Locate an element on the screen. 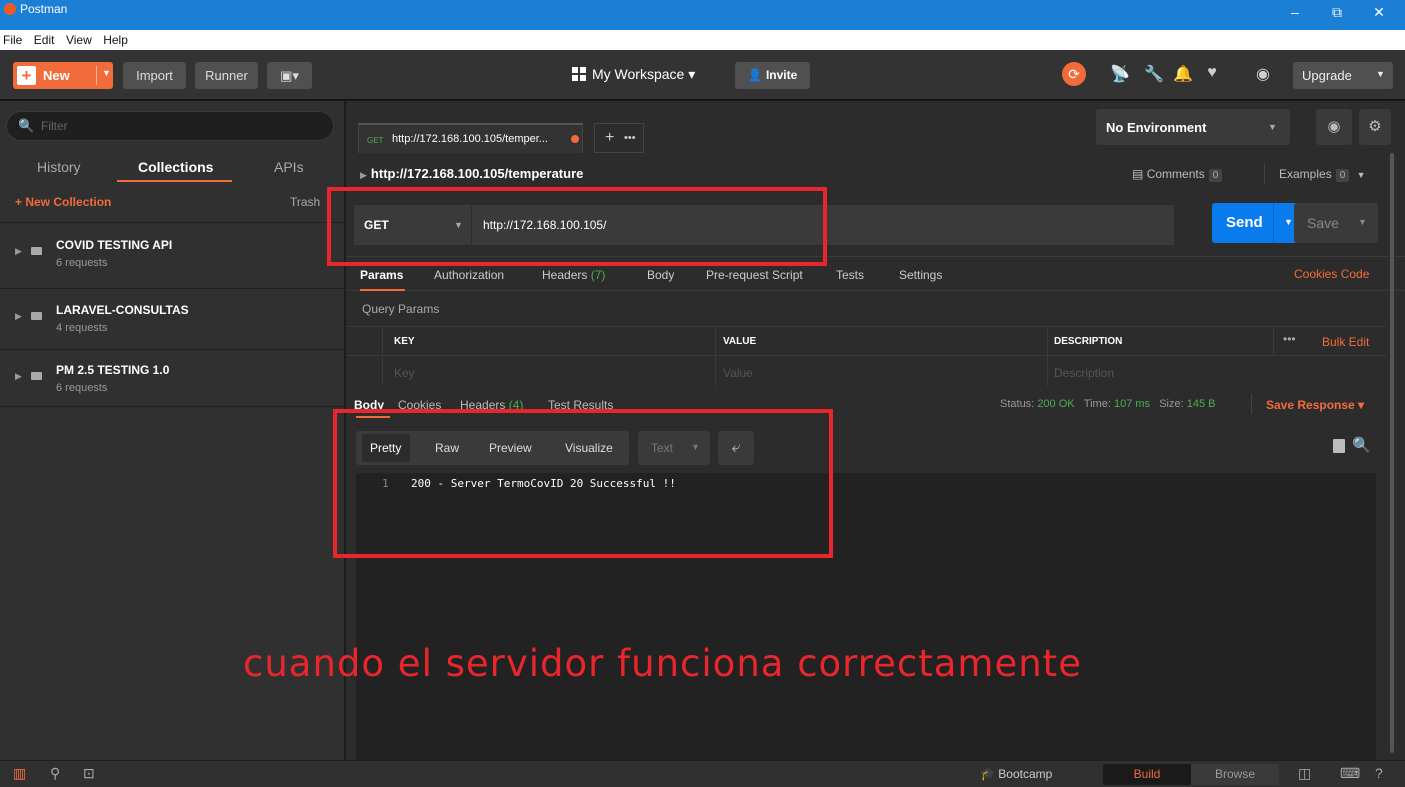 The image size is (1405, 787). tab-params: Params is located at coordinates (381, 275).